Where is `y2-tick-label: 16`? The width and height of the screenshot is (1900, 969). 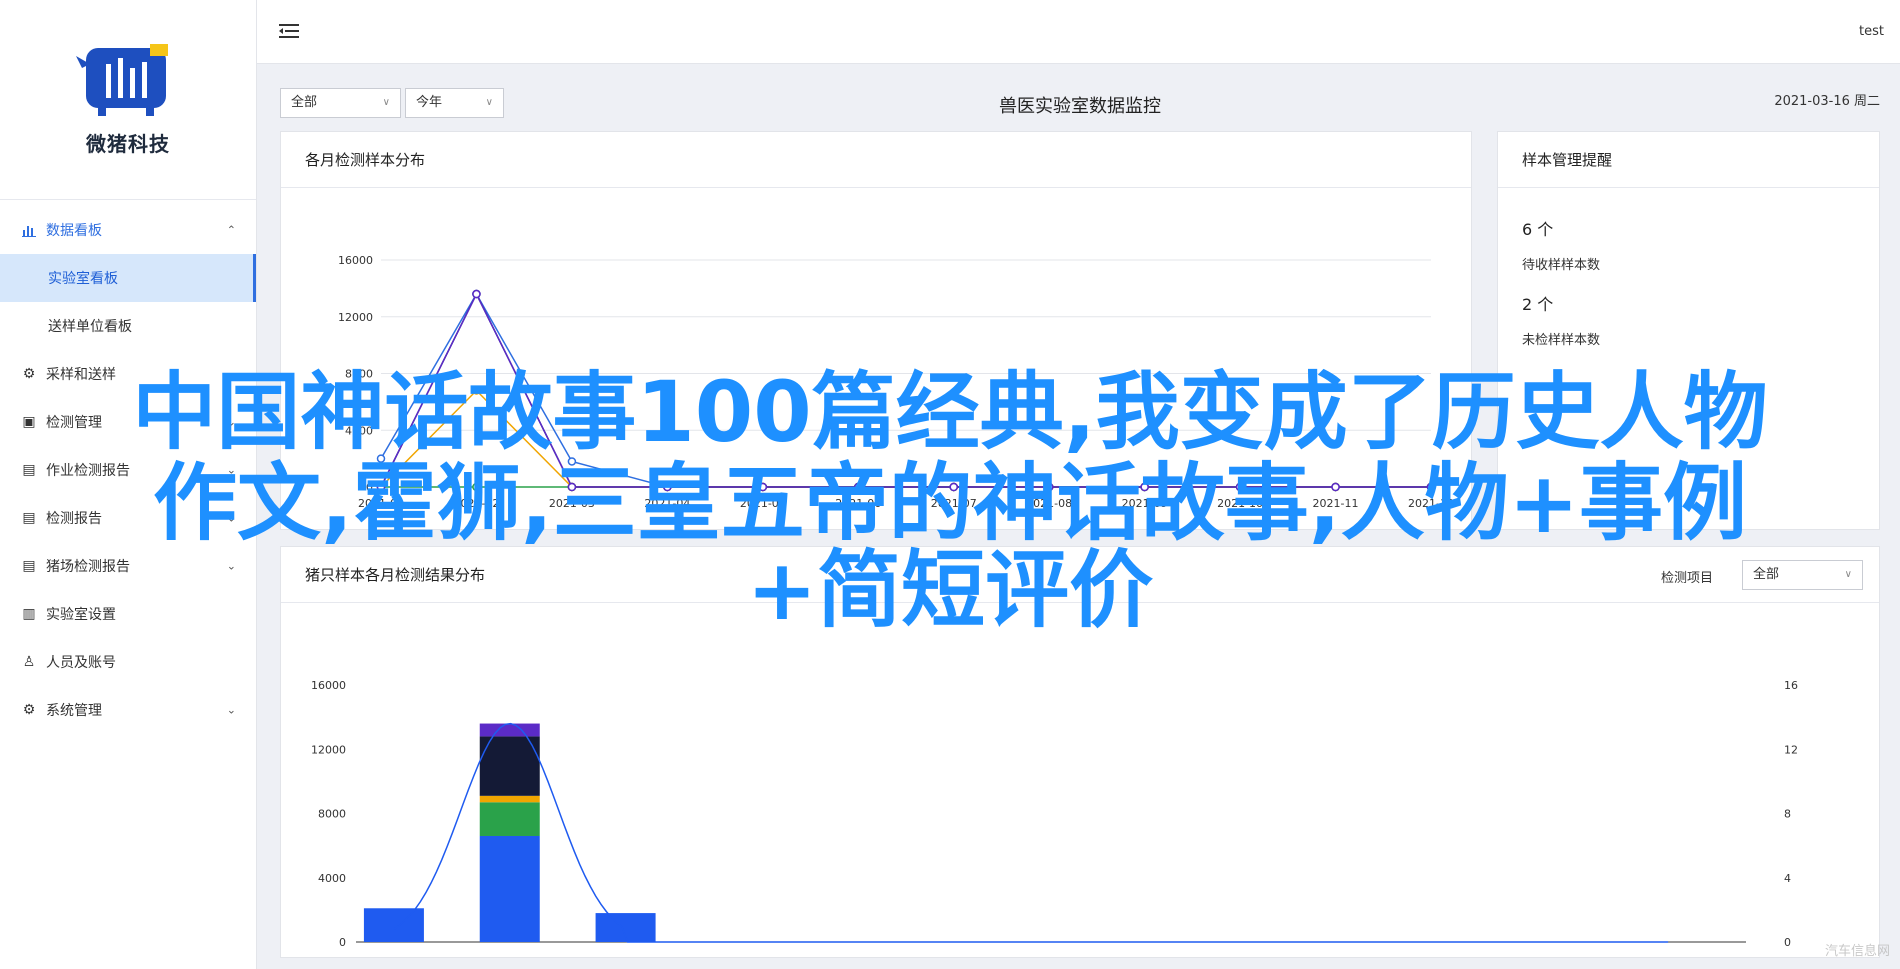
y2-tick-label: 16 is located at coordinates (1791, 685).